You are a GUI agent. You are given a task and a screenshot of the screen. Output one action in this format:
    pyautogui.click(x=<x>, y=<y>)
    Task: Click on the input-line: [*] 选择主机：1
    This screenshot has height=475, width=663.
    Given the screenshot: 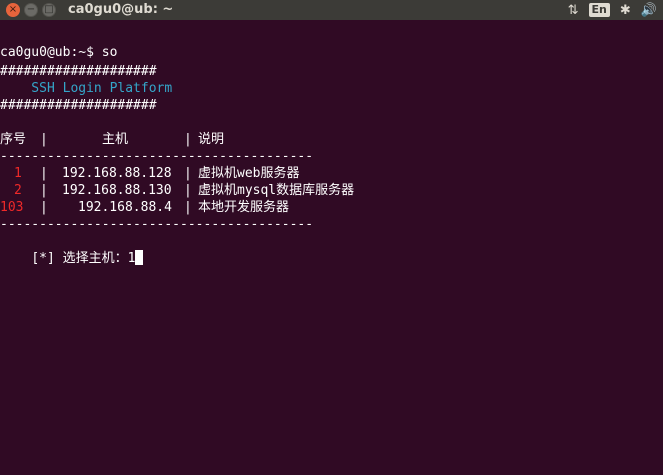 What is the action you would take?
    pyautogui.click(x=72, y=249)
    